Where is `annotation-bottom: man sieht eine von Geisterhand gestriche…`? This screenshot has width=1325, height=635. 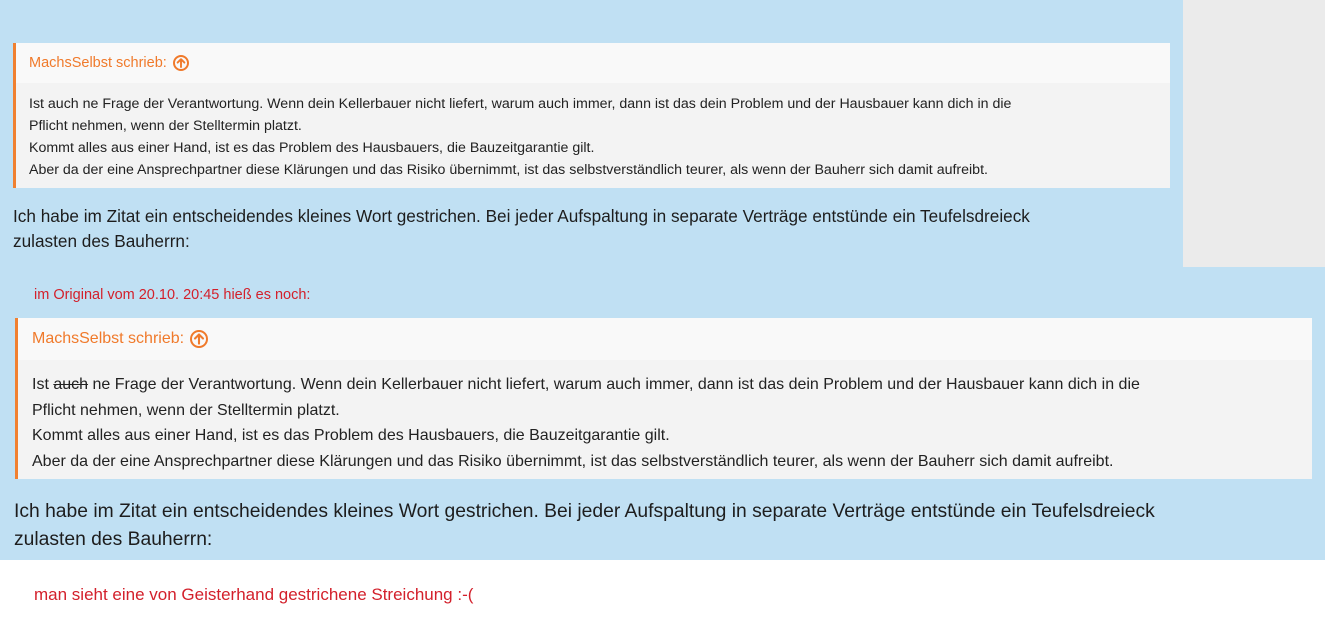 annotation-bottom: man sieht eine von Geisterhand gestriche… is located at coordinates (254, 594).